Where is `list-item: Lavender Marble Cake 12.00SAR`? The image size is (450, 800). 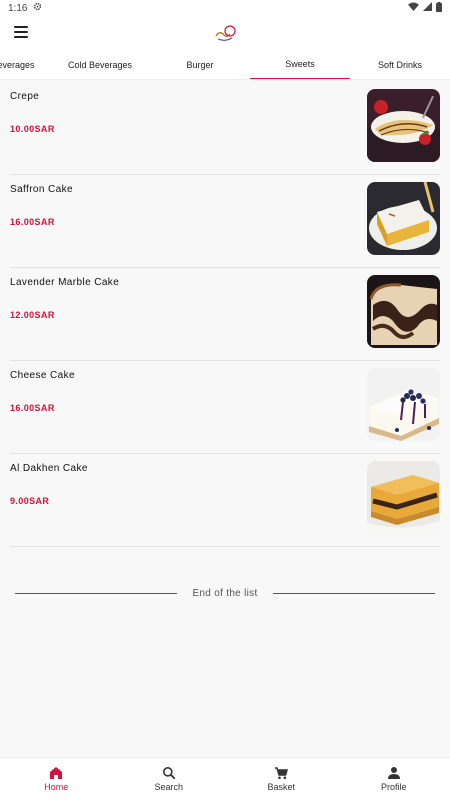
list-item: Lavender Marble Cake 12.00SAR is located at coordinates (225, 314).